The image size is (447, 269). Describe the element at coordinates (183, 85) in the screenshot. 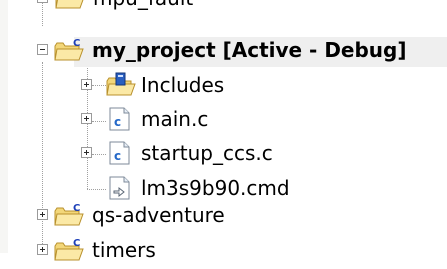

I see `tree-item-label: Includes` at that location.